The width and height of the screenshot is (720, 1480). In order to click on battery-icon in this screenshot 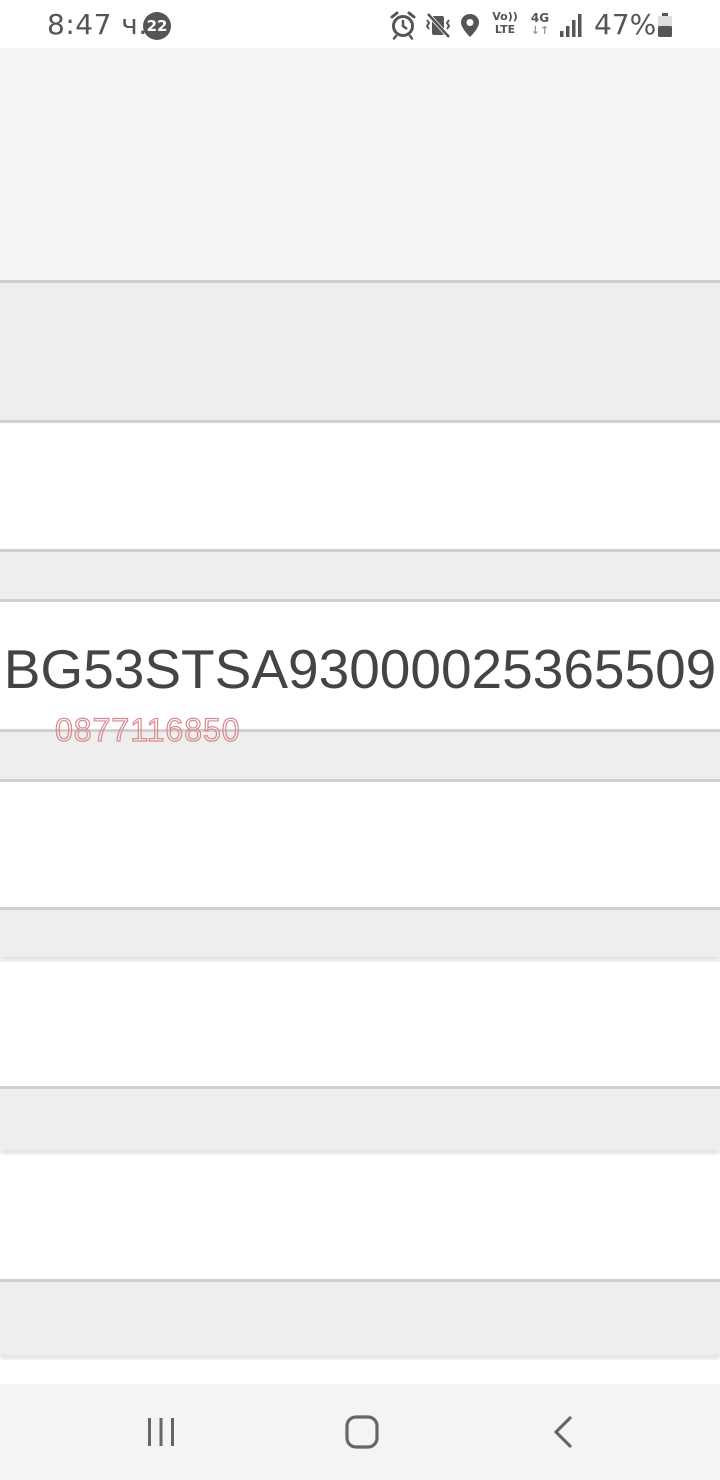, I will do `click(666, 25)`.